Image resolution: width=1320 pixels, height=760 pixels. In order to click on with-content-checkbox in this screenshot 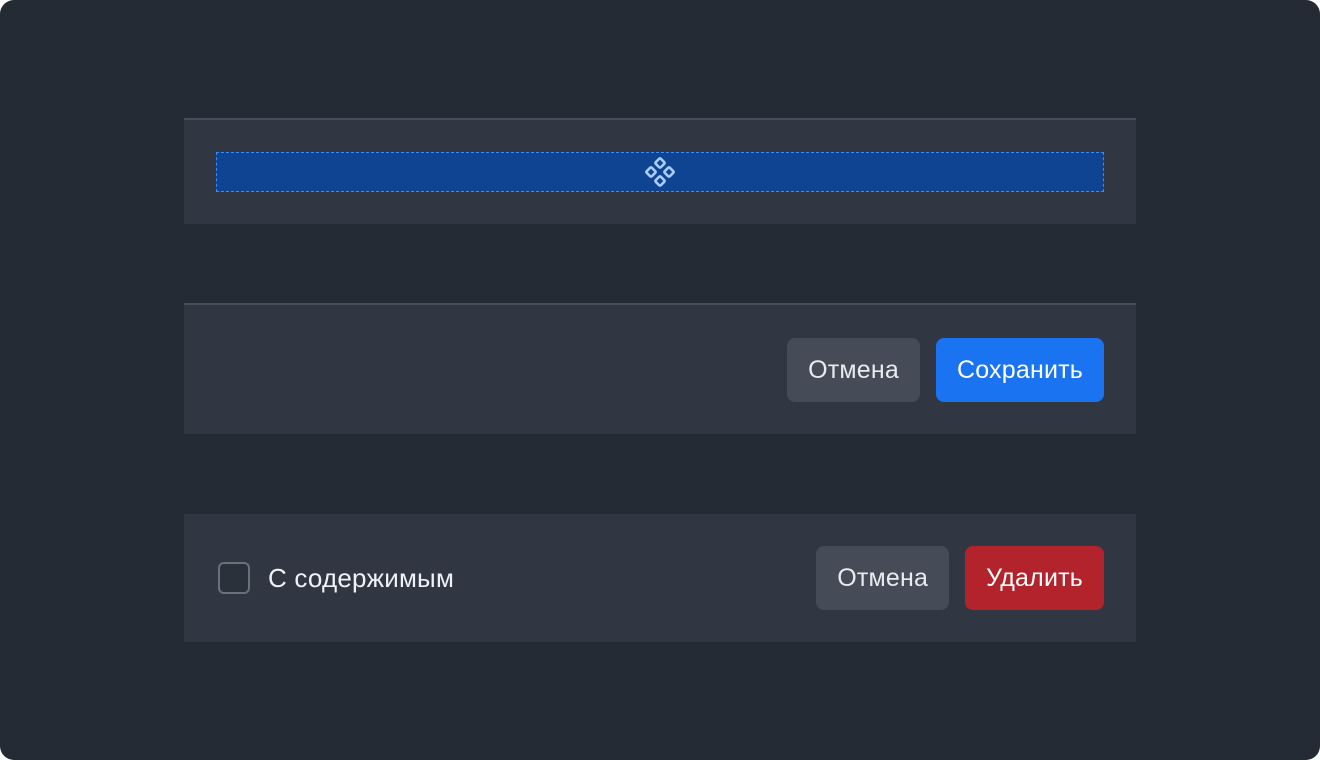, I will do `click(234, 578)`.